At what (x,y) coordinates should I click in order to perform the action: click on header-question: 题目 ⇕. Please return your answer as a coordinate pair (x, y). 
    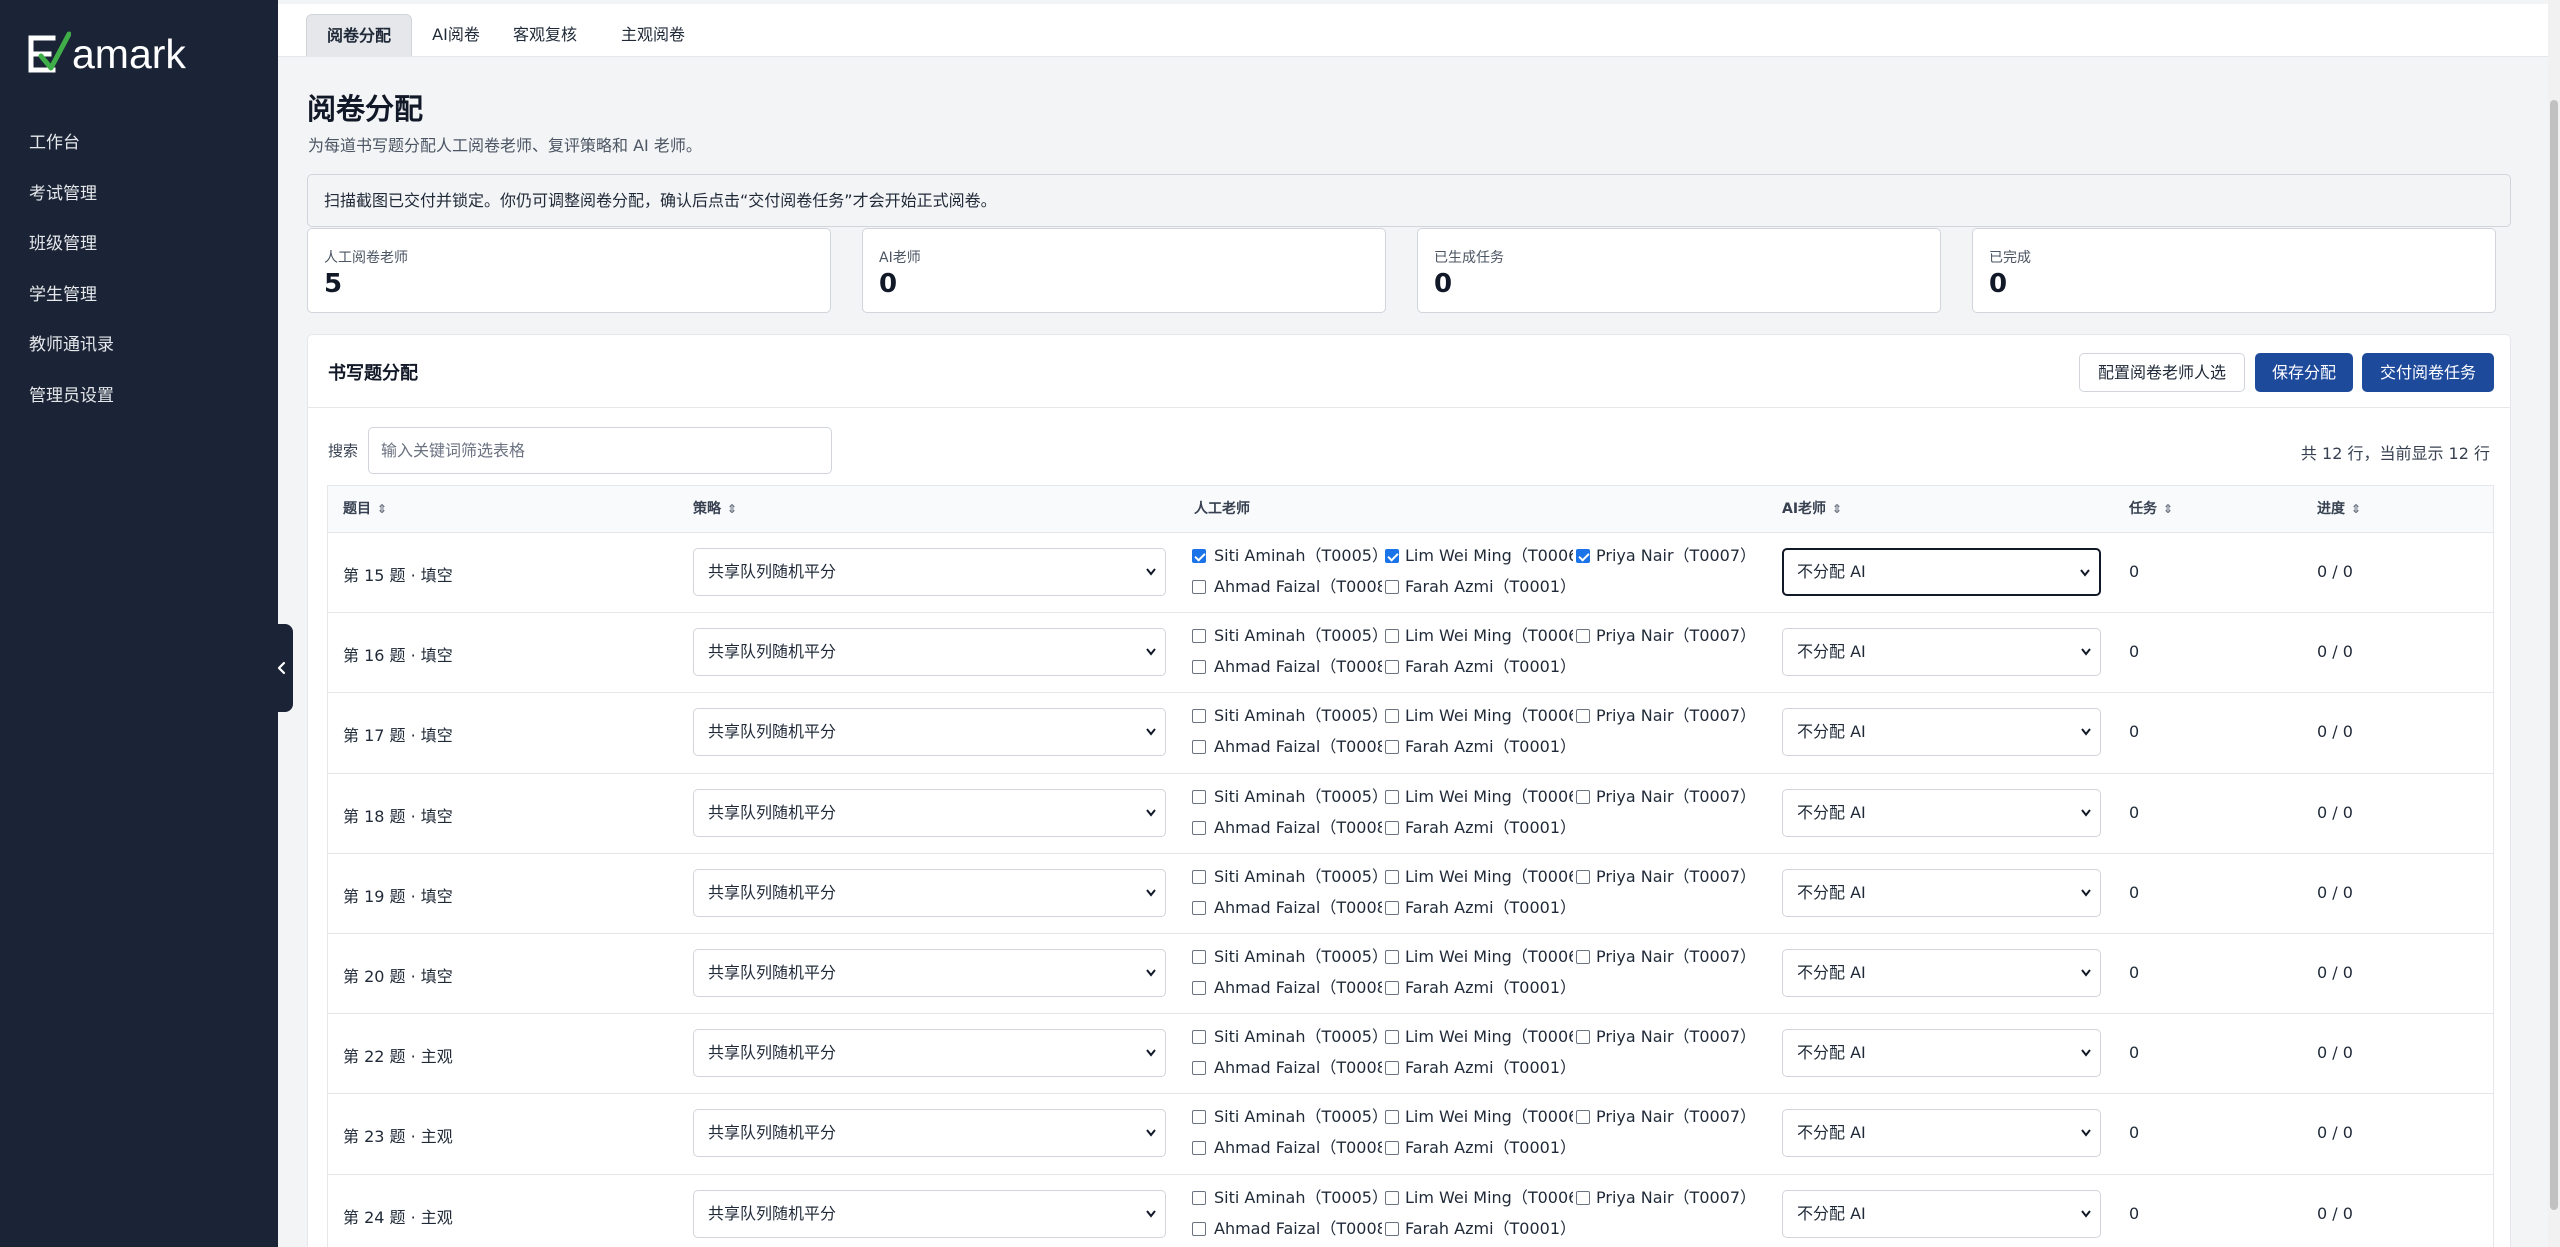
    Looking at the image, I should click on (365, 509).